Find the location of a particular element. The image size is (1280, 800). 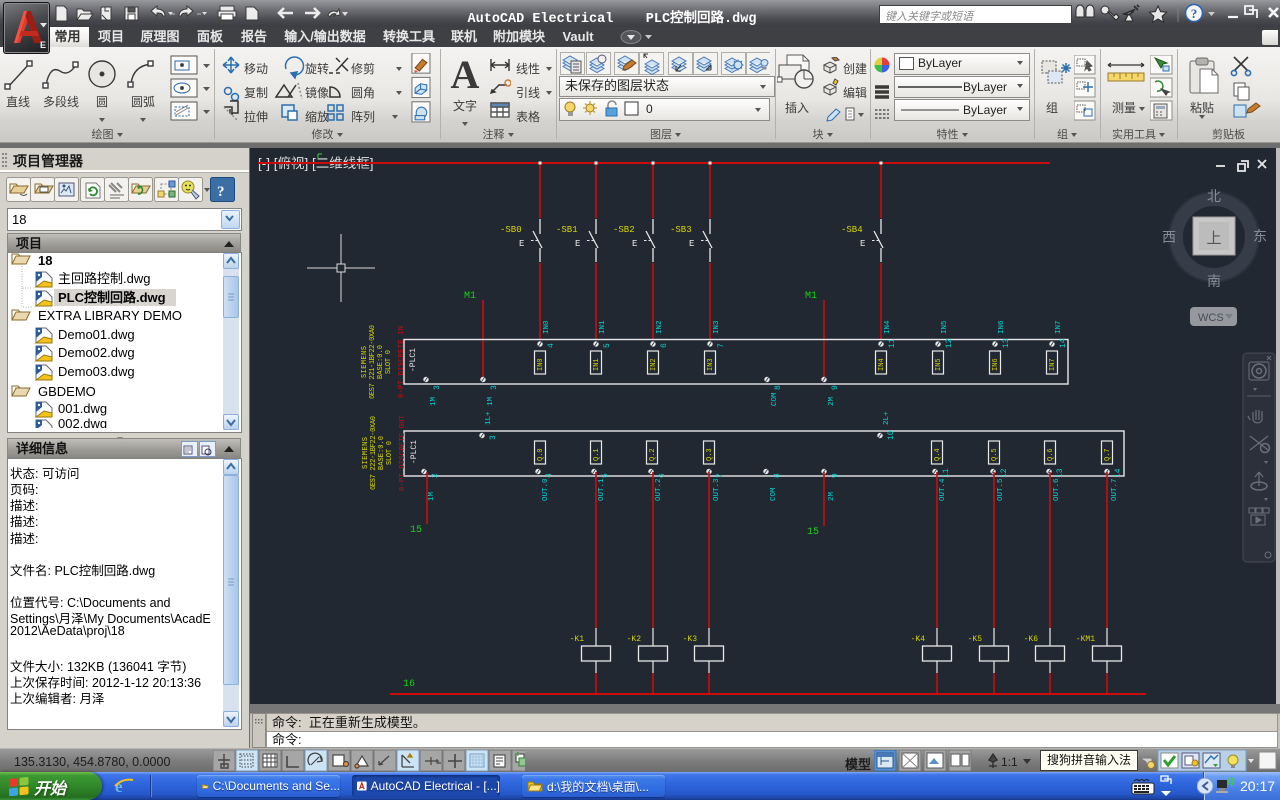

svg-text: 10 is located at coordinates (891, 435).